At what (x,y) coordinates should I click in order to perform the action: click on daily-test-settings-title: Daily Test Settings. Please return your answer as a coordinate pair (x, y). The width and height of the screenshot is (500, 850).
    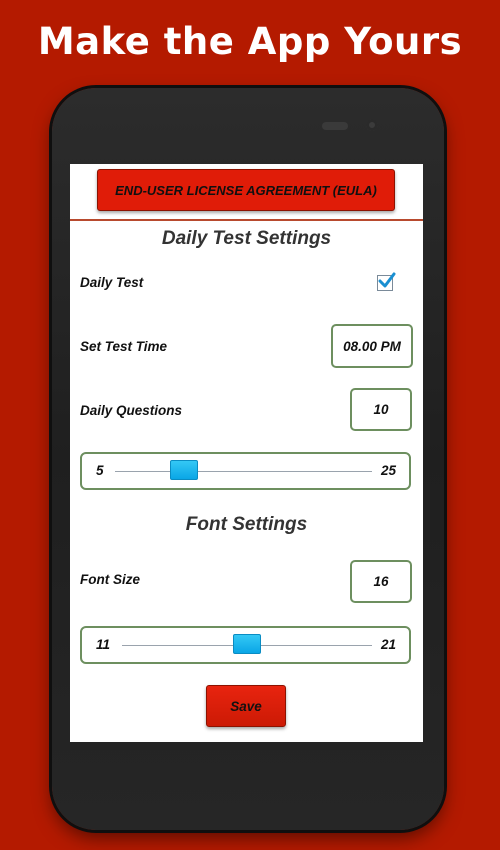
    Looking at the image, I should click on (246, 238).